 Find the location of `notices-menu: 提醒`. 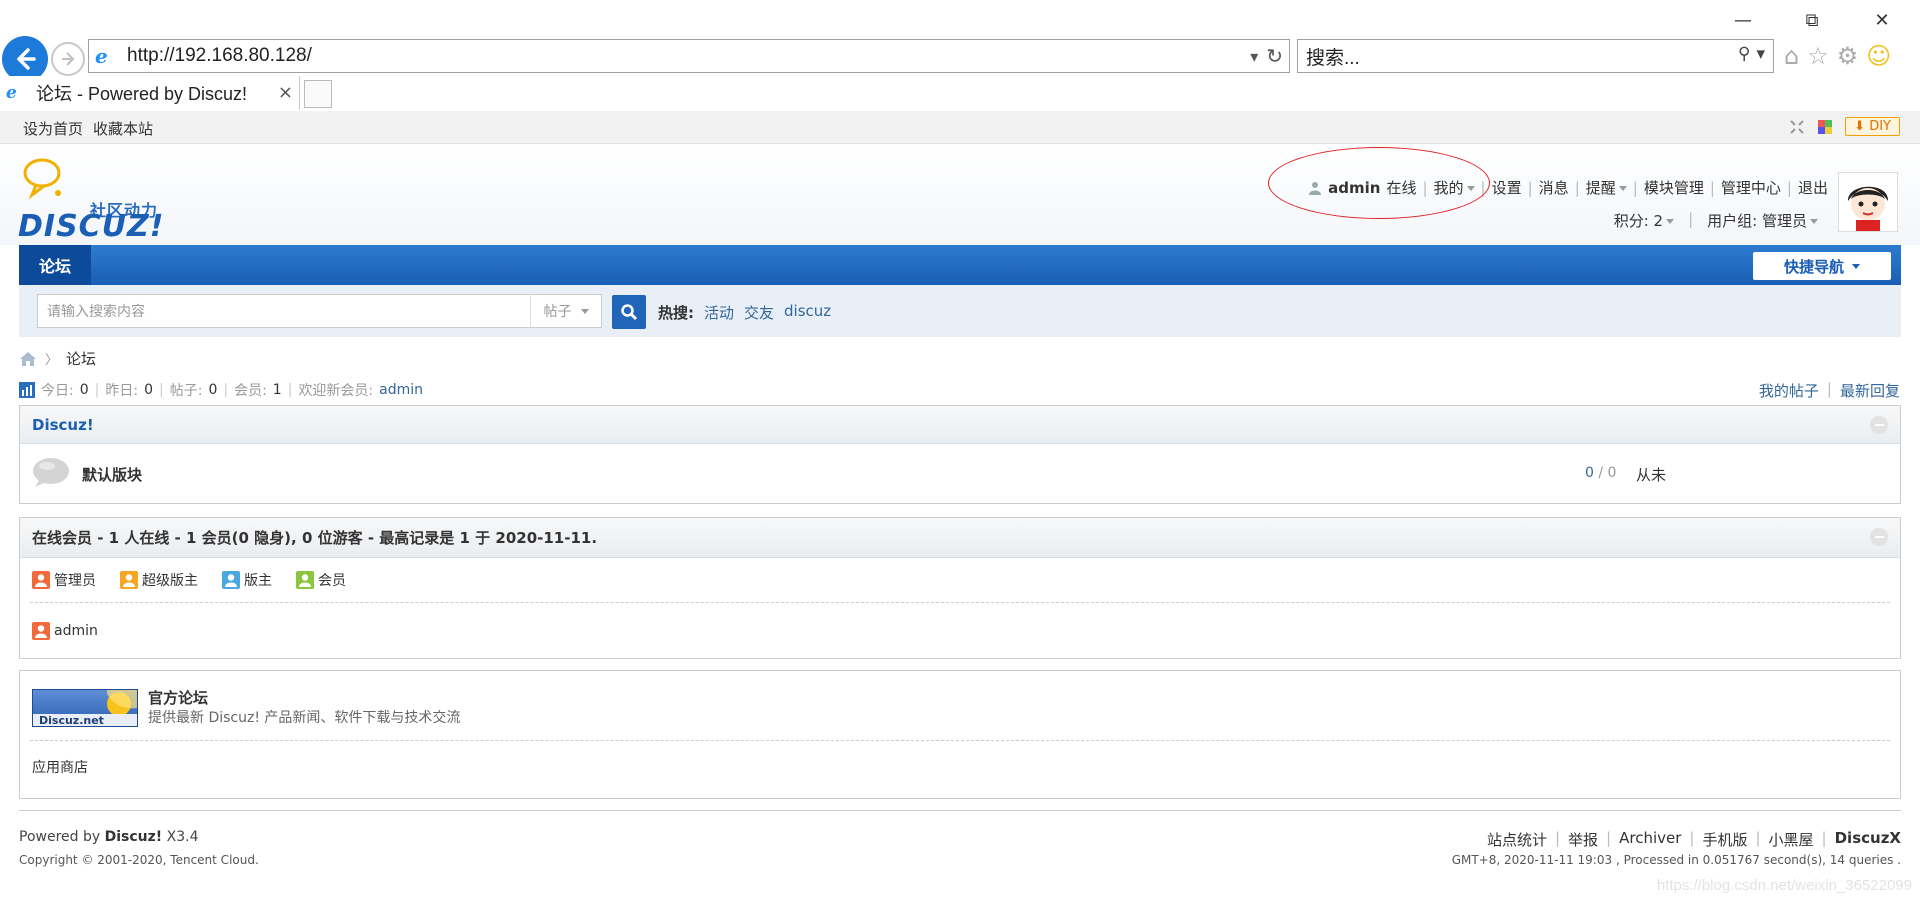

notices-menu: 提醒 is located at coordinates (1606, 187).